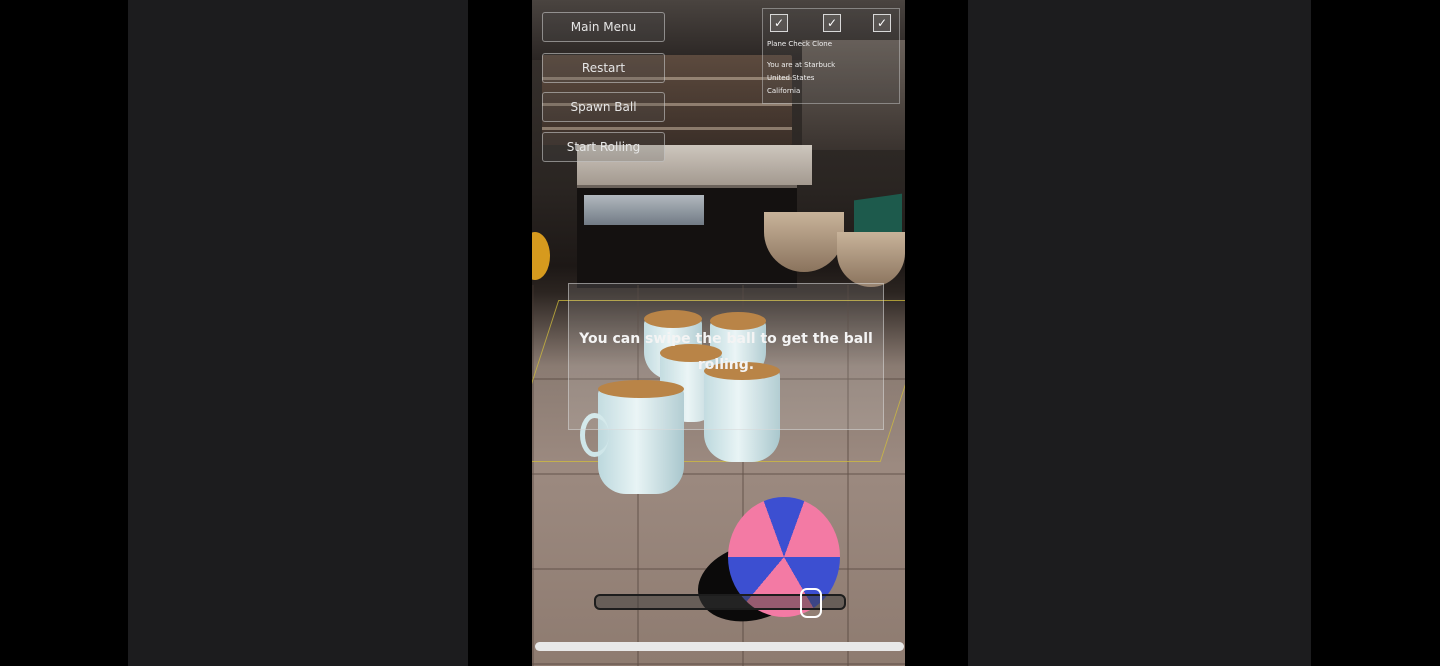  I want to click on merch-basket, so click(871, 259).